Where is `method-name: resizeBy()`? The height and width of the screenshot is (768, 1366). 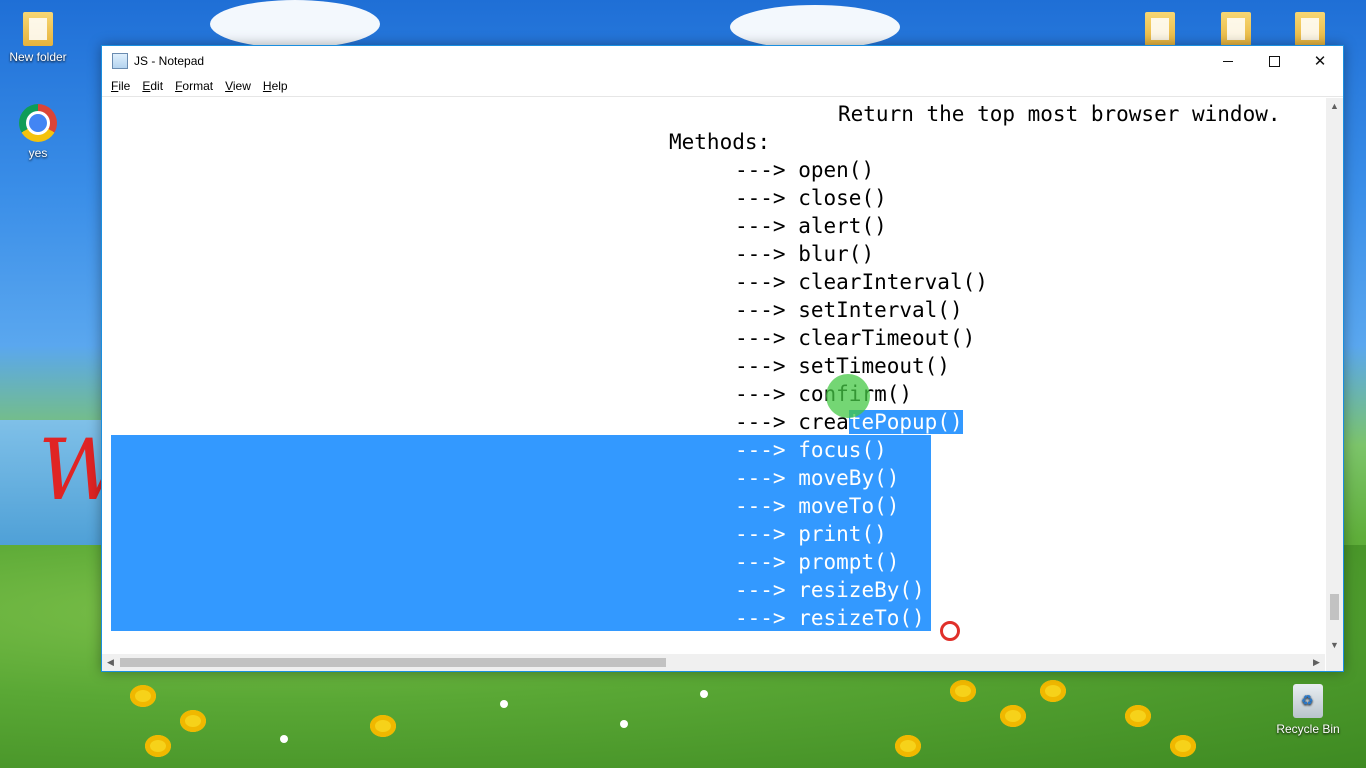 method-name: resizeBy() is located at coordinates (861, 590).